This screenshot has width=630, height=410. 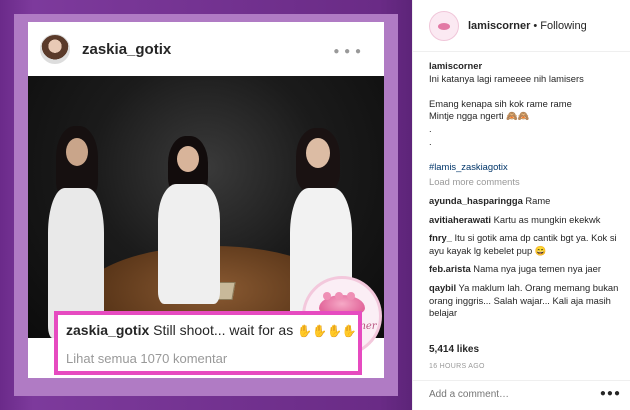 What do you see at coordinates (479, 116) in the screenshot?
I see `caption-line: Mintje ngga ngerti 🙈🙈` at bounding box center [479, 116].